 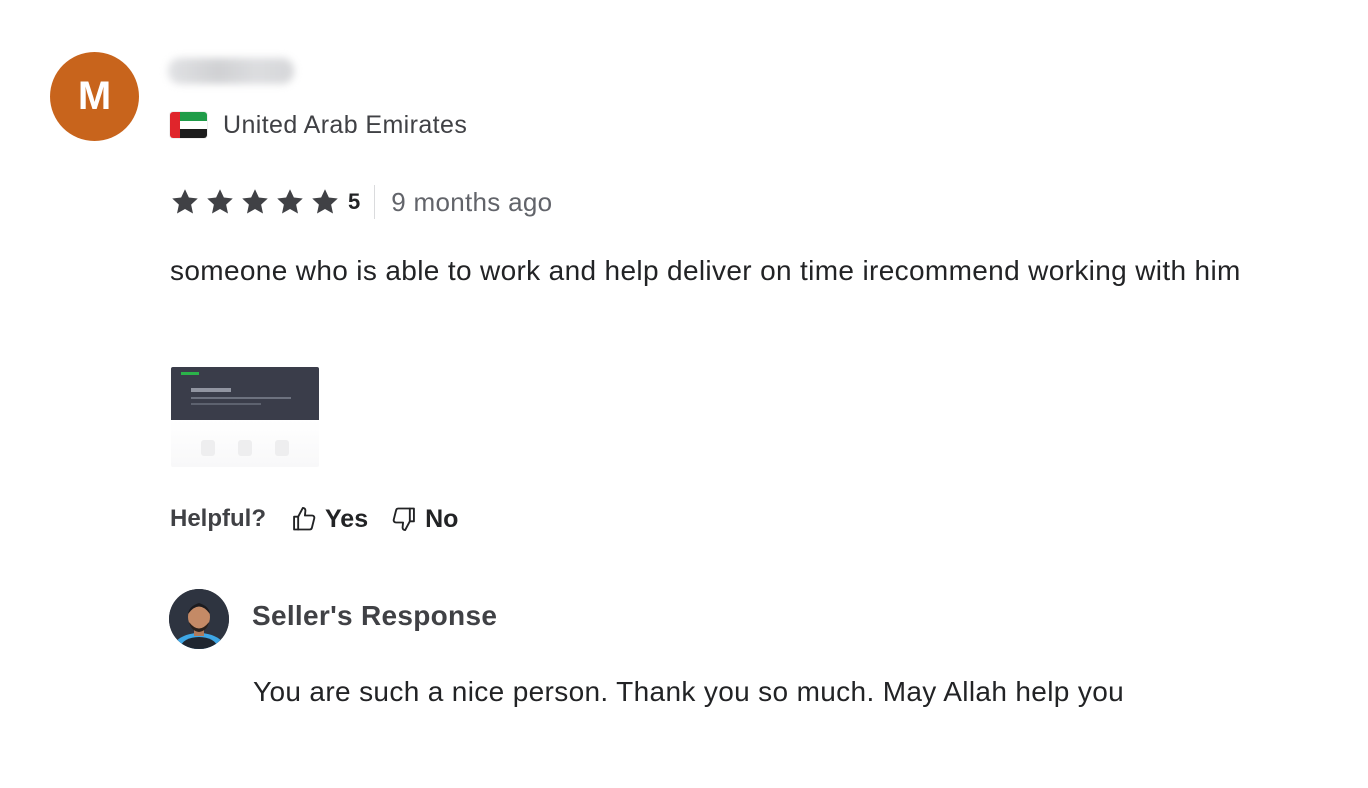 I want to click on star-rating, so click(x=259, y=202).